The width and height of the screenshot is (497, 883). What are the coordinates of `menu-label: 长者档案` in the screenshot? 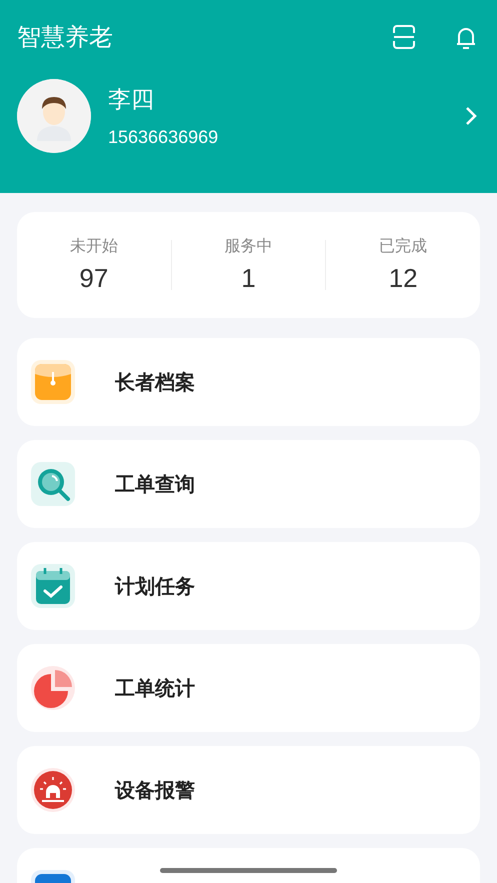 It's located at (155, 382).